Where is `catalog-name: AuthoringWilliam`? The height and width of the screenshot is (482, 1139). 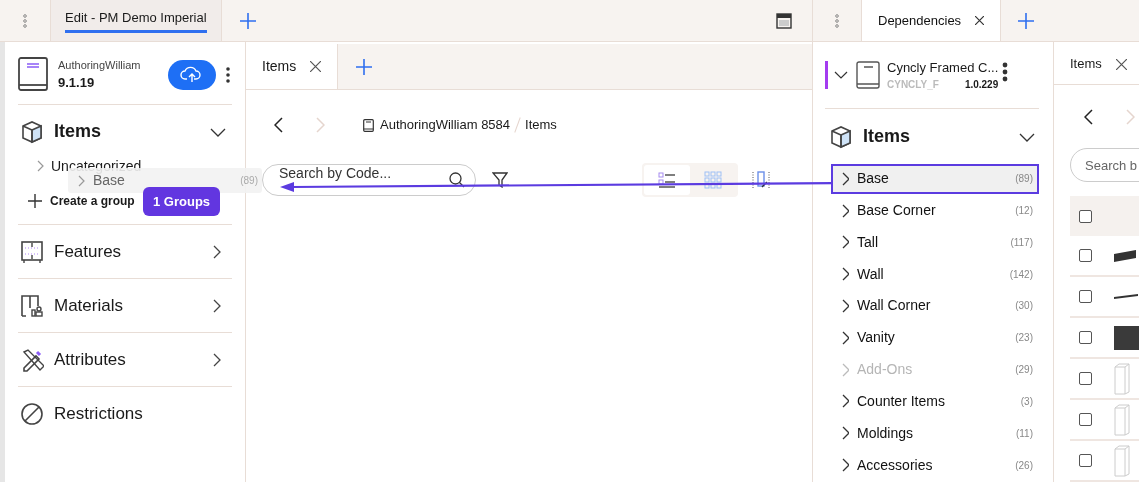
catalog-name: AuthoringWilliam is located at coordinates (100, 65).